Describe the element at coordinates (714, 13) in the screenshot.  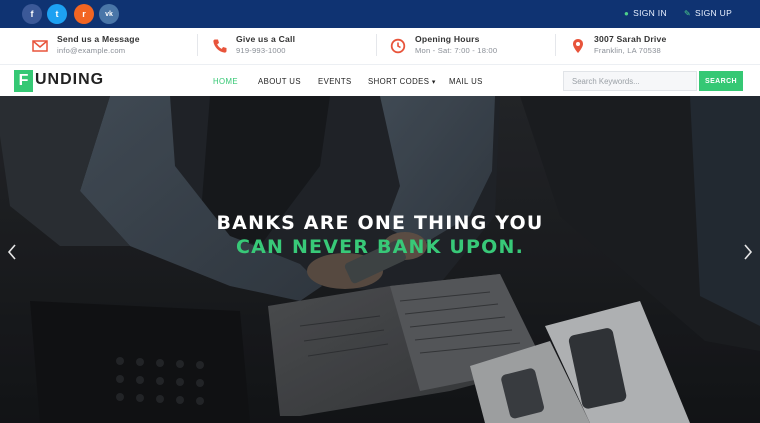
I see `sign-up-label: SIGN UP` at that location.